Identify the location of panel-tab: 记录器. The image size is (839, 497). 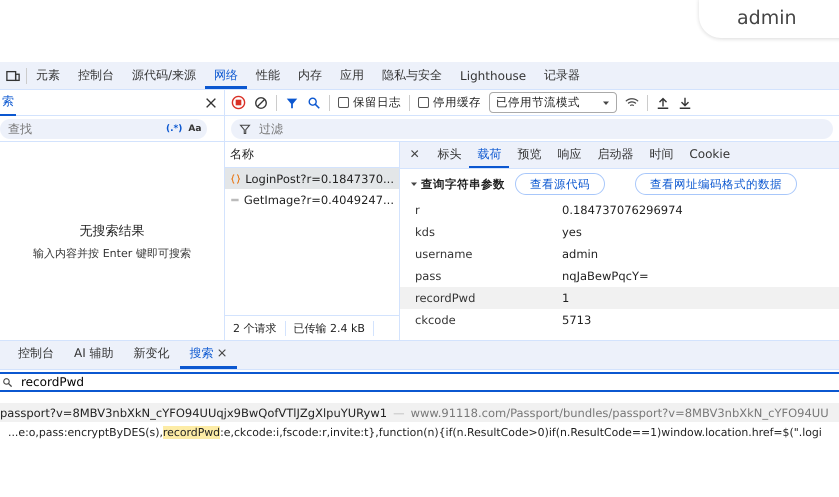
(562, 75).